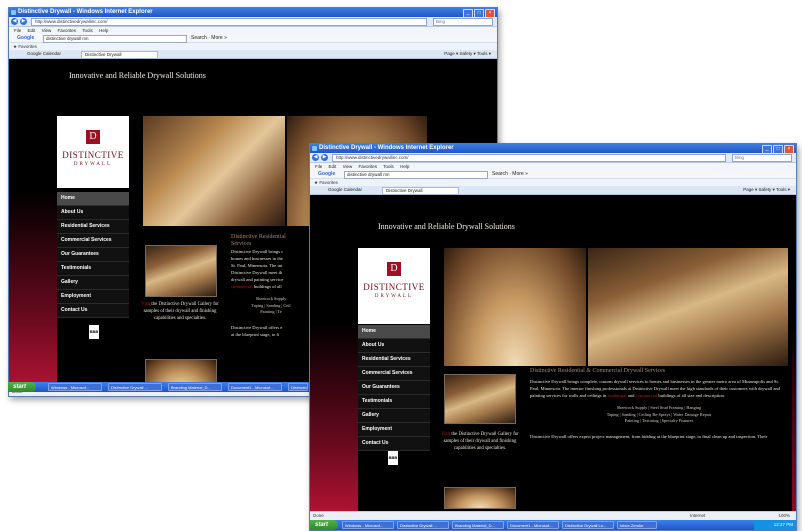 The width and height of the screenshot is (802, 531). I want to click on zoom-level: 100%, so click(784, 516).